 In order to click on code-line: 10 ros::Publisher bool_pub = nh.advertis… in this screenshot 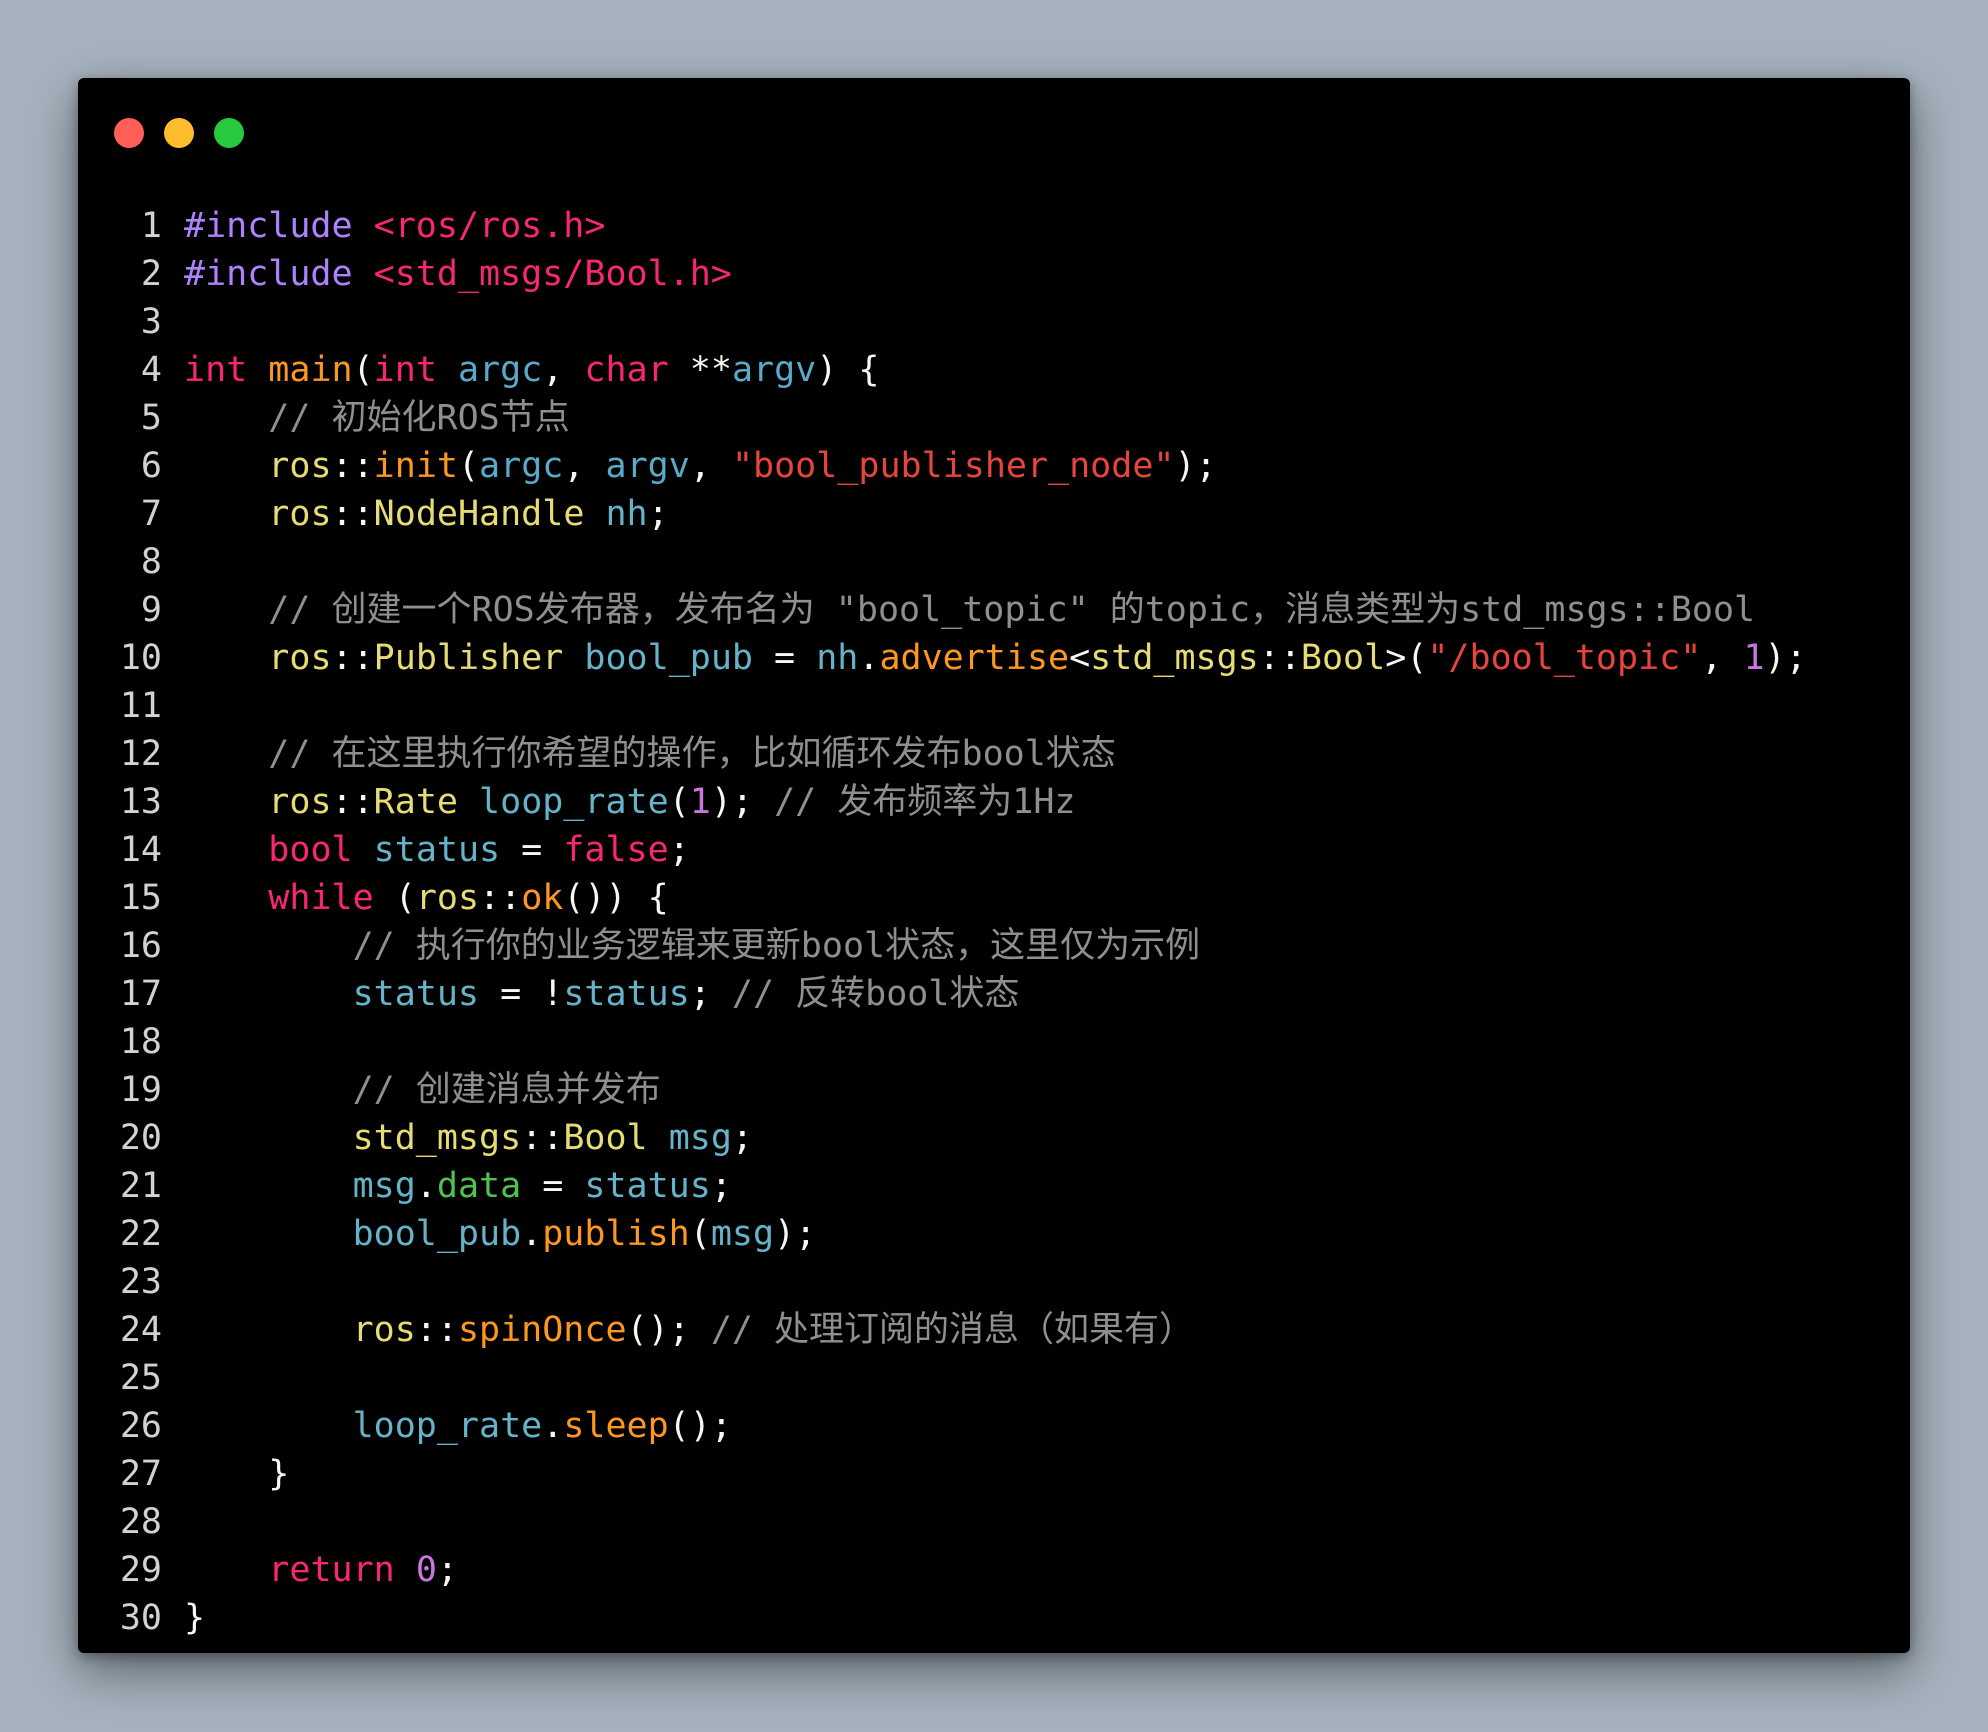, I will do `click(994, 658)`.